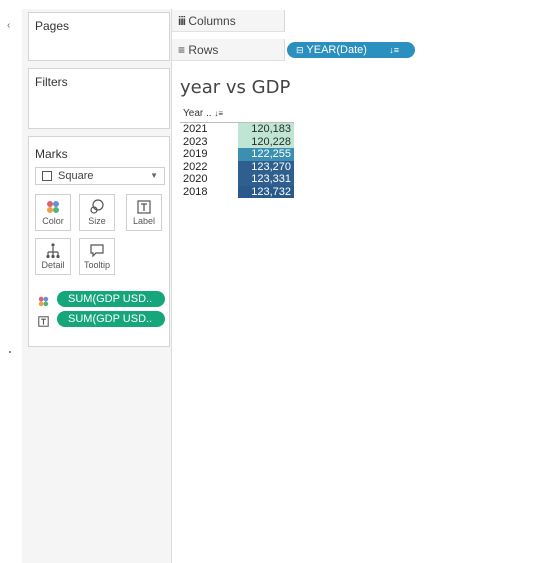 This screenshot has width=558, height=563. What do you see at coordinates (300, 50) in the screenshot?
I see `collapse-plus-icon: ⊟` at bounding box center [300, 50].